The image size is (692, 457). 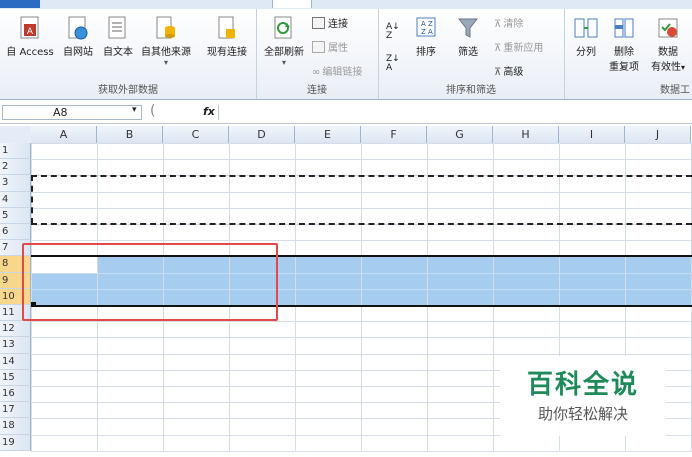 I want to click on group-connections: 全部刷新 ▾ 连接 属性 ∞ 编辑链接 连接, so click(x=317, y=54).